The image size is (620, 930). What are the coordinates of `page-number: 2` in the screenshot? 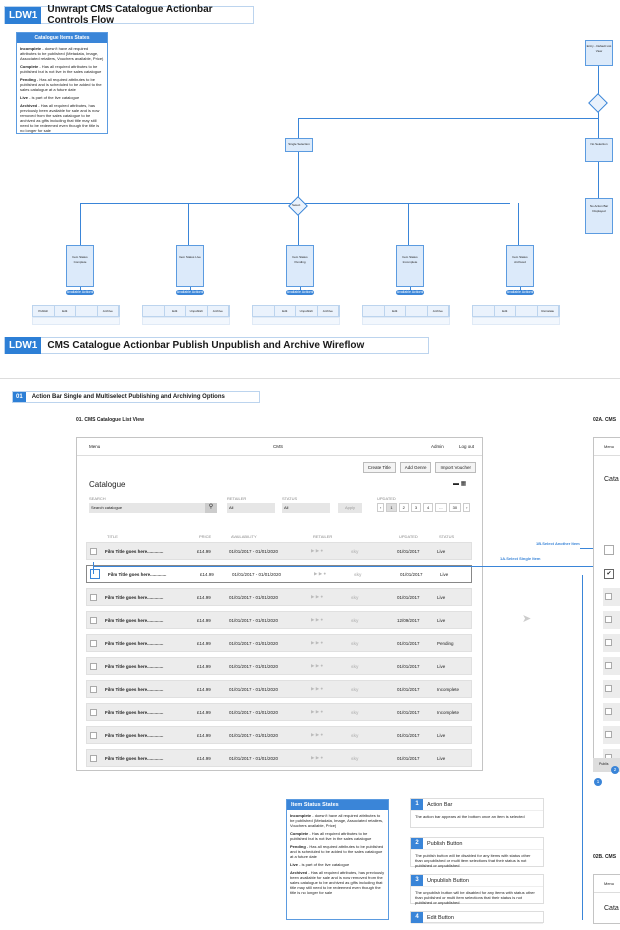 It's located at (403, 507).